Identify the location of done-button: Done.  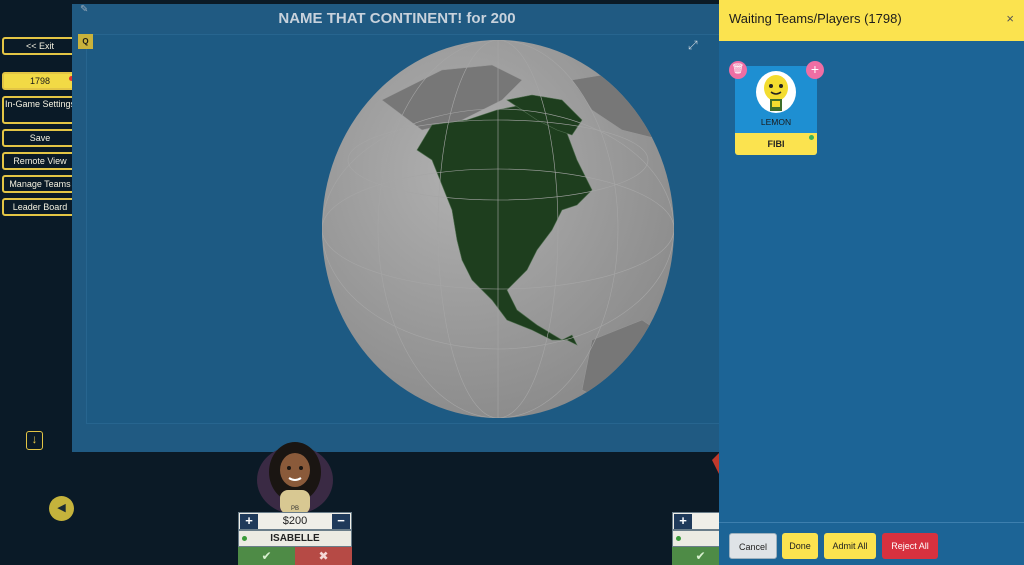
(800, 546).